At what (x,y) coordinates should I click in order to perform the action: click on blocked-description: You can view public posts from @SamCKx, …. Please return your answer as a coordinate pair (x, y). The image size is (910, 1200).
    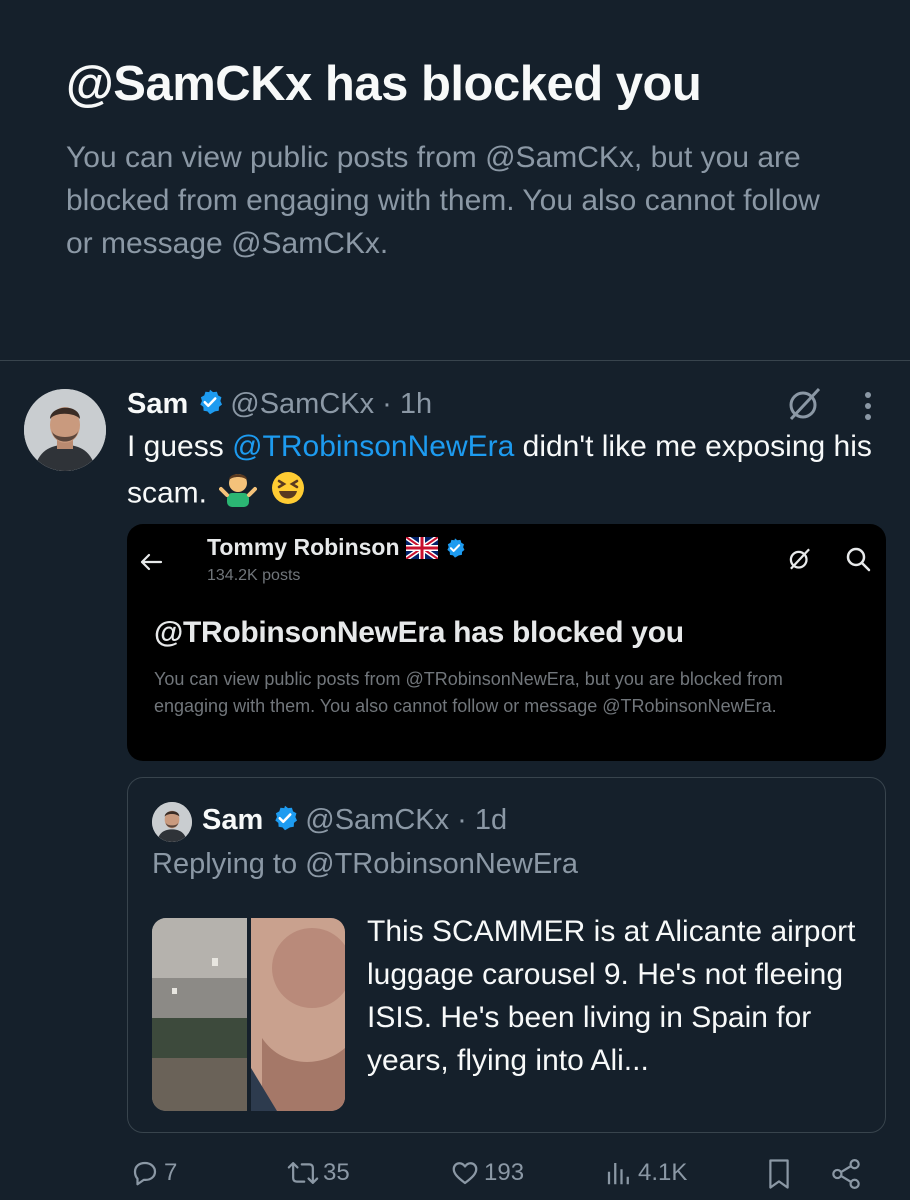
    Looking at the image, I should click on (443, 200).